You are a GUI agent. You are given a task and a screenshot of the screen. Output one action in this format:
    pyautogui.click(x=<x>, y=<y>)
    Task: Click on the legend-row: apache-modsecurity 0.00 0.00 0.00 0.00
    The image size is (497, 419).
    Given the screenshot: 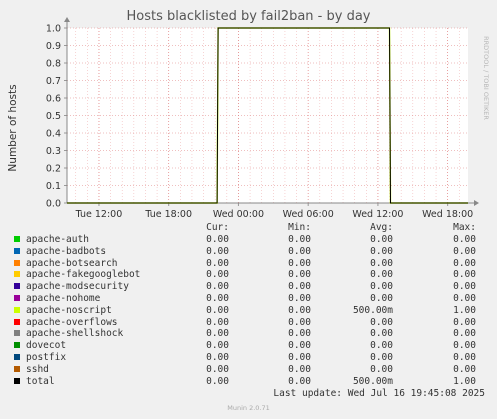 What is the action you would take?
    pyautogui.click(x=248, y=287)
    